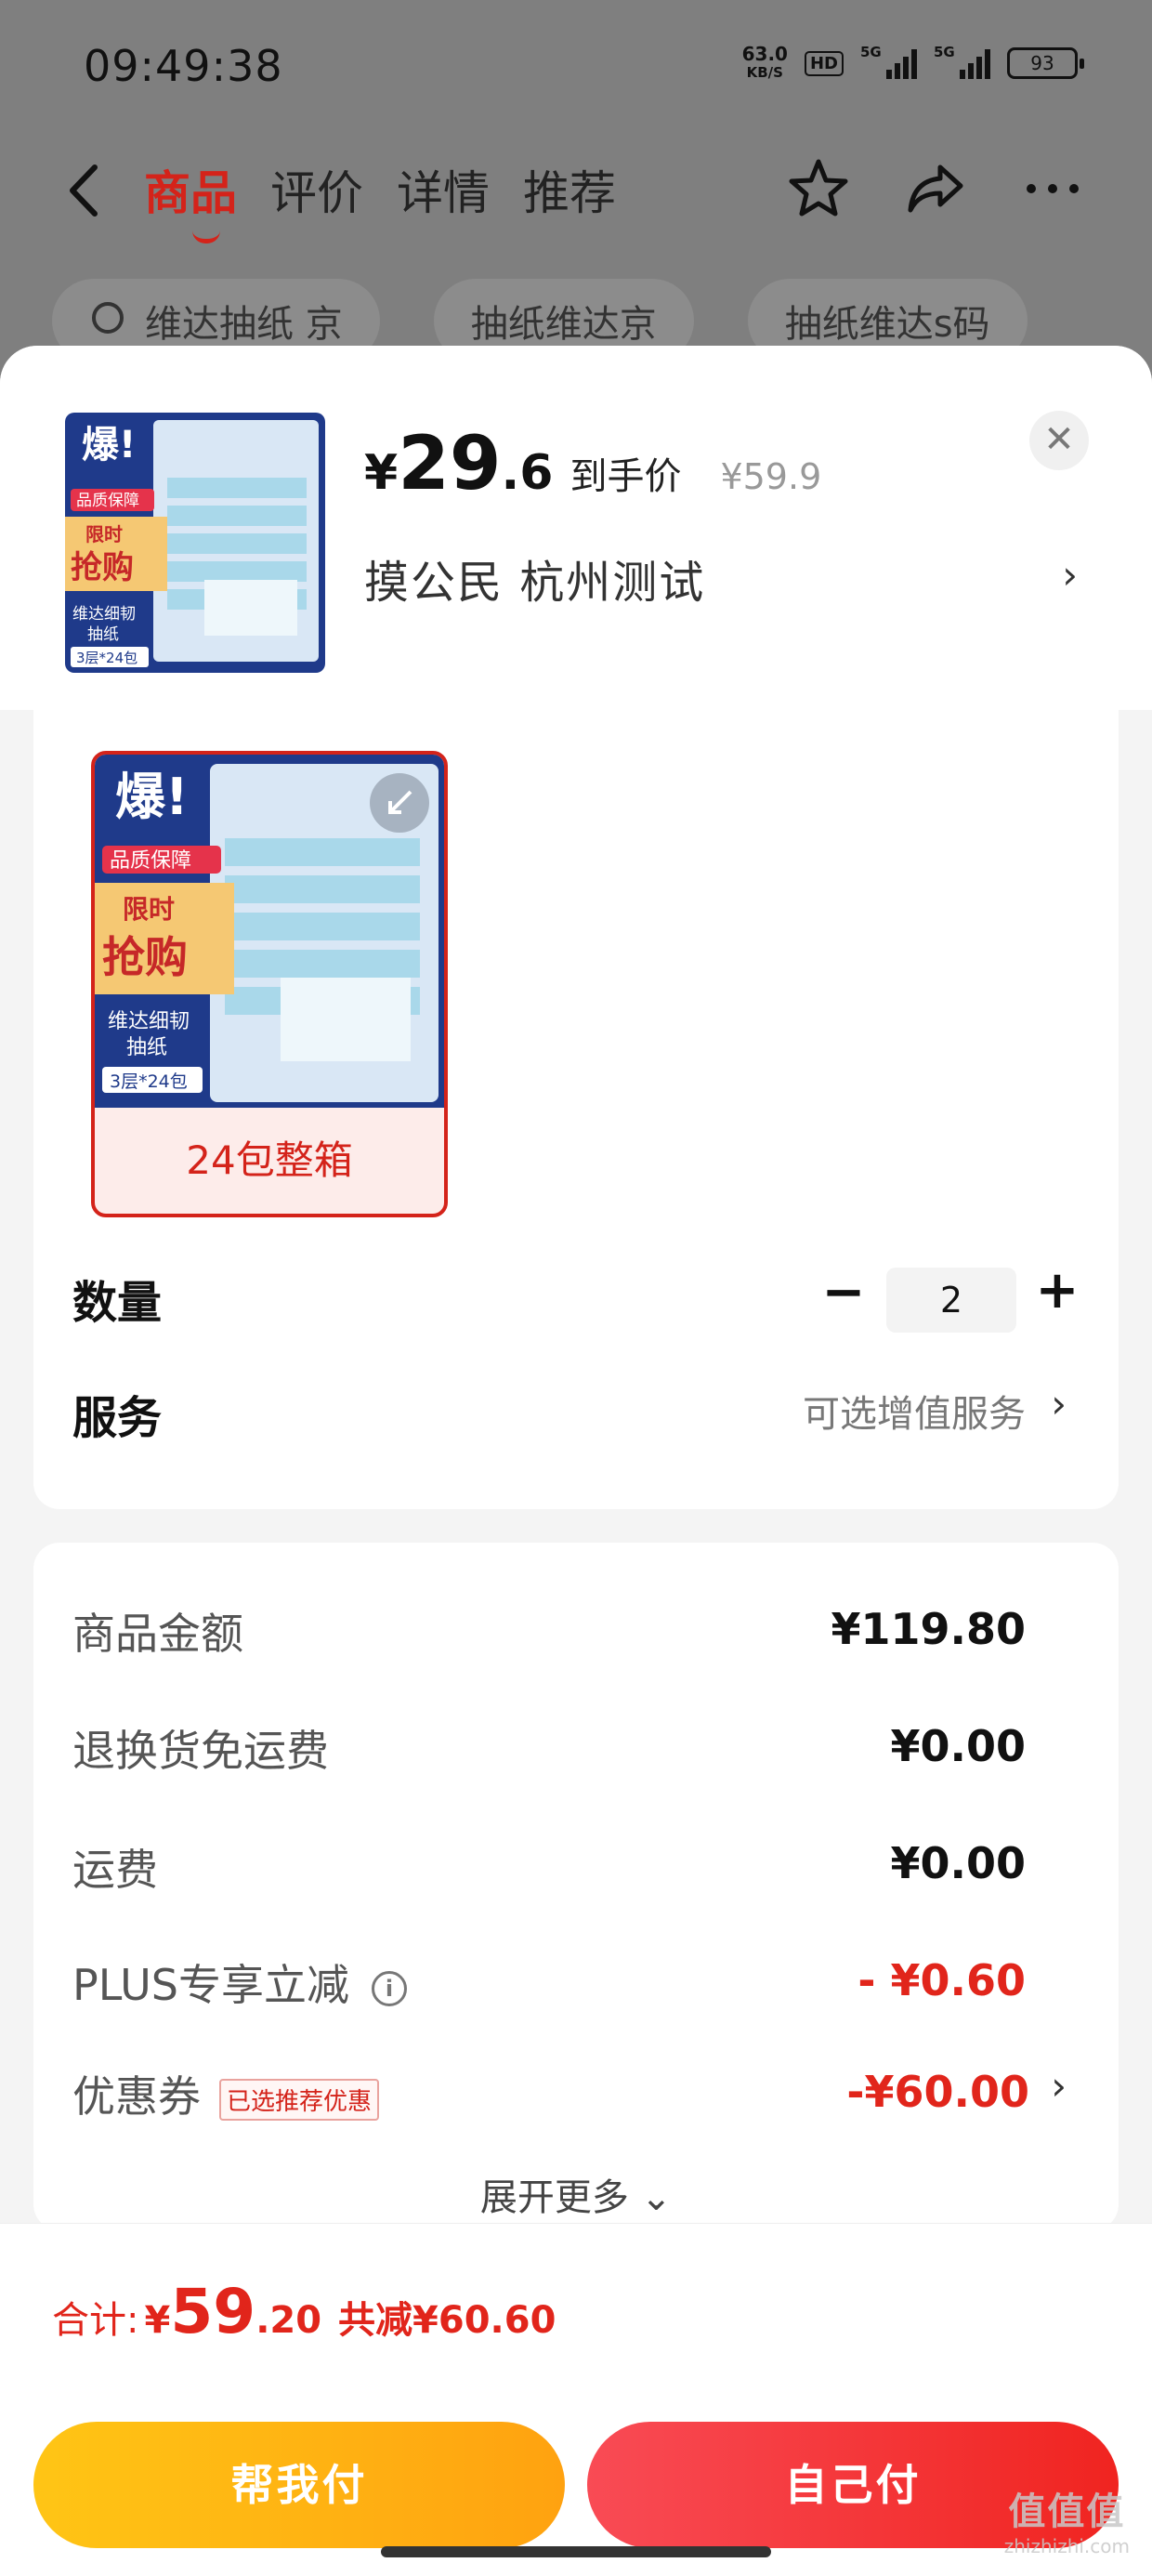  I want to click on order-total: 合计: ¥ 59 .20 共减¥60.60, so click(304, 2311).